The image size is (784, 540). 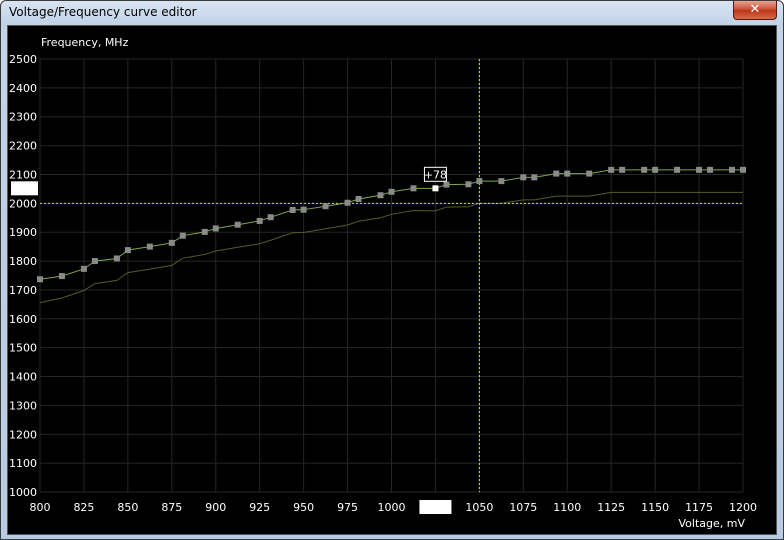 I want to click on y-tick-label: 1700, so click(x=23, y=290).